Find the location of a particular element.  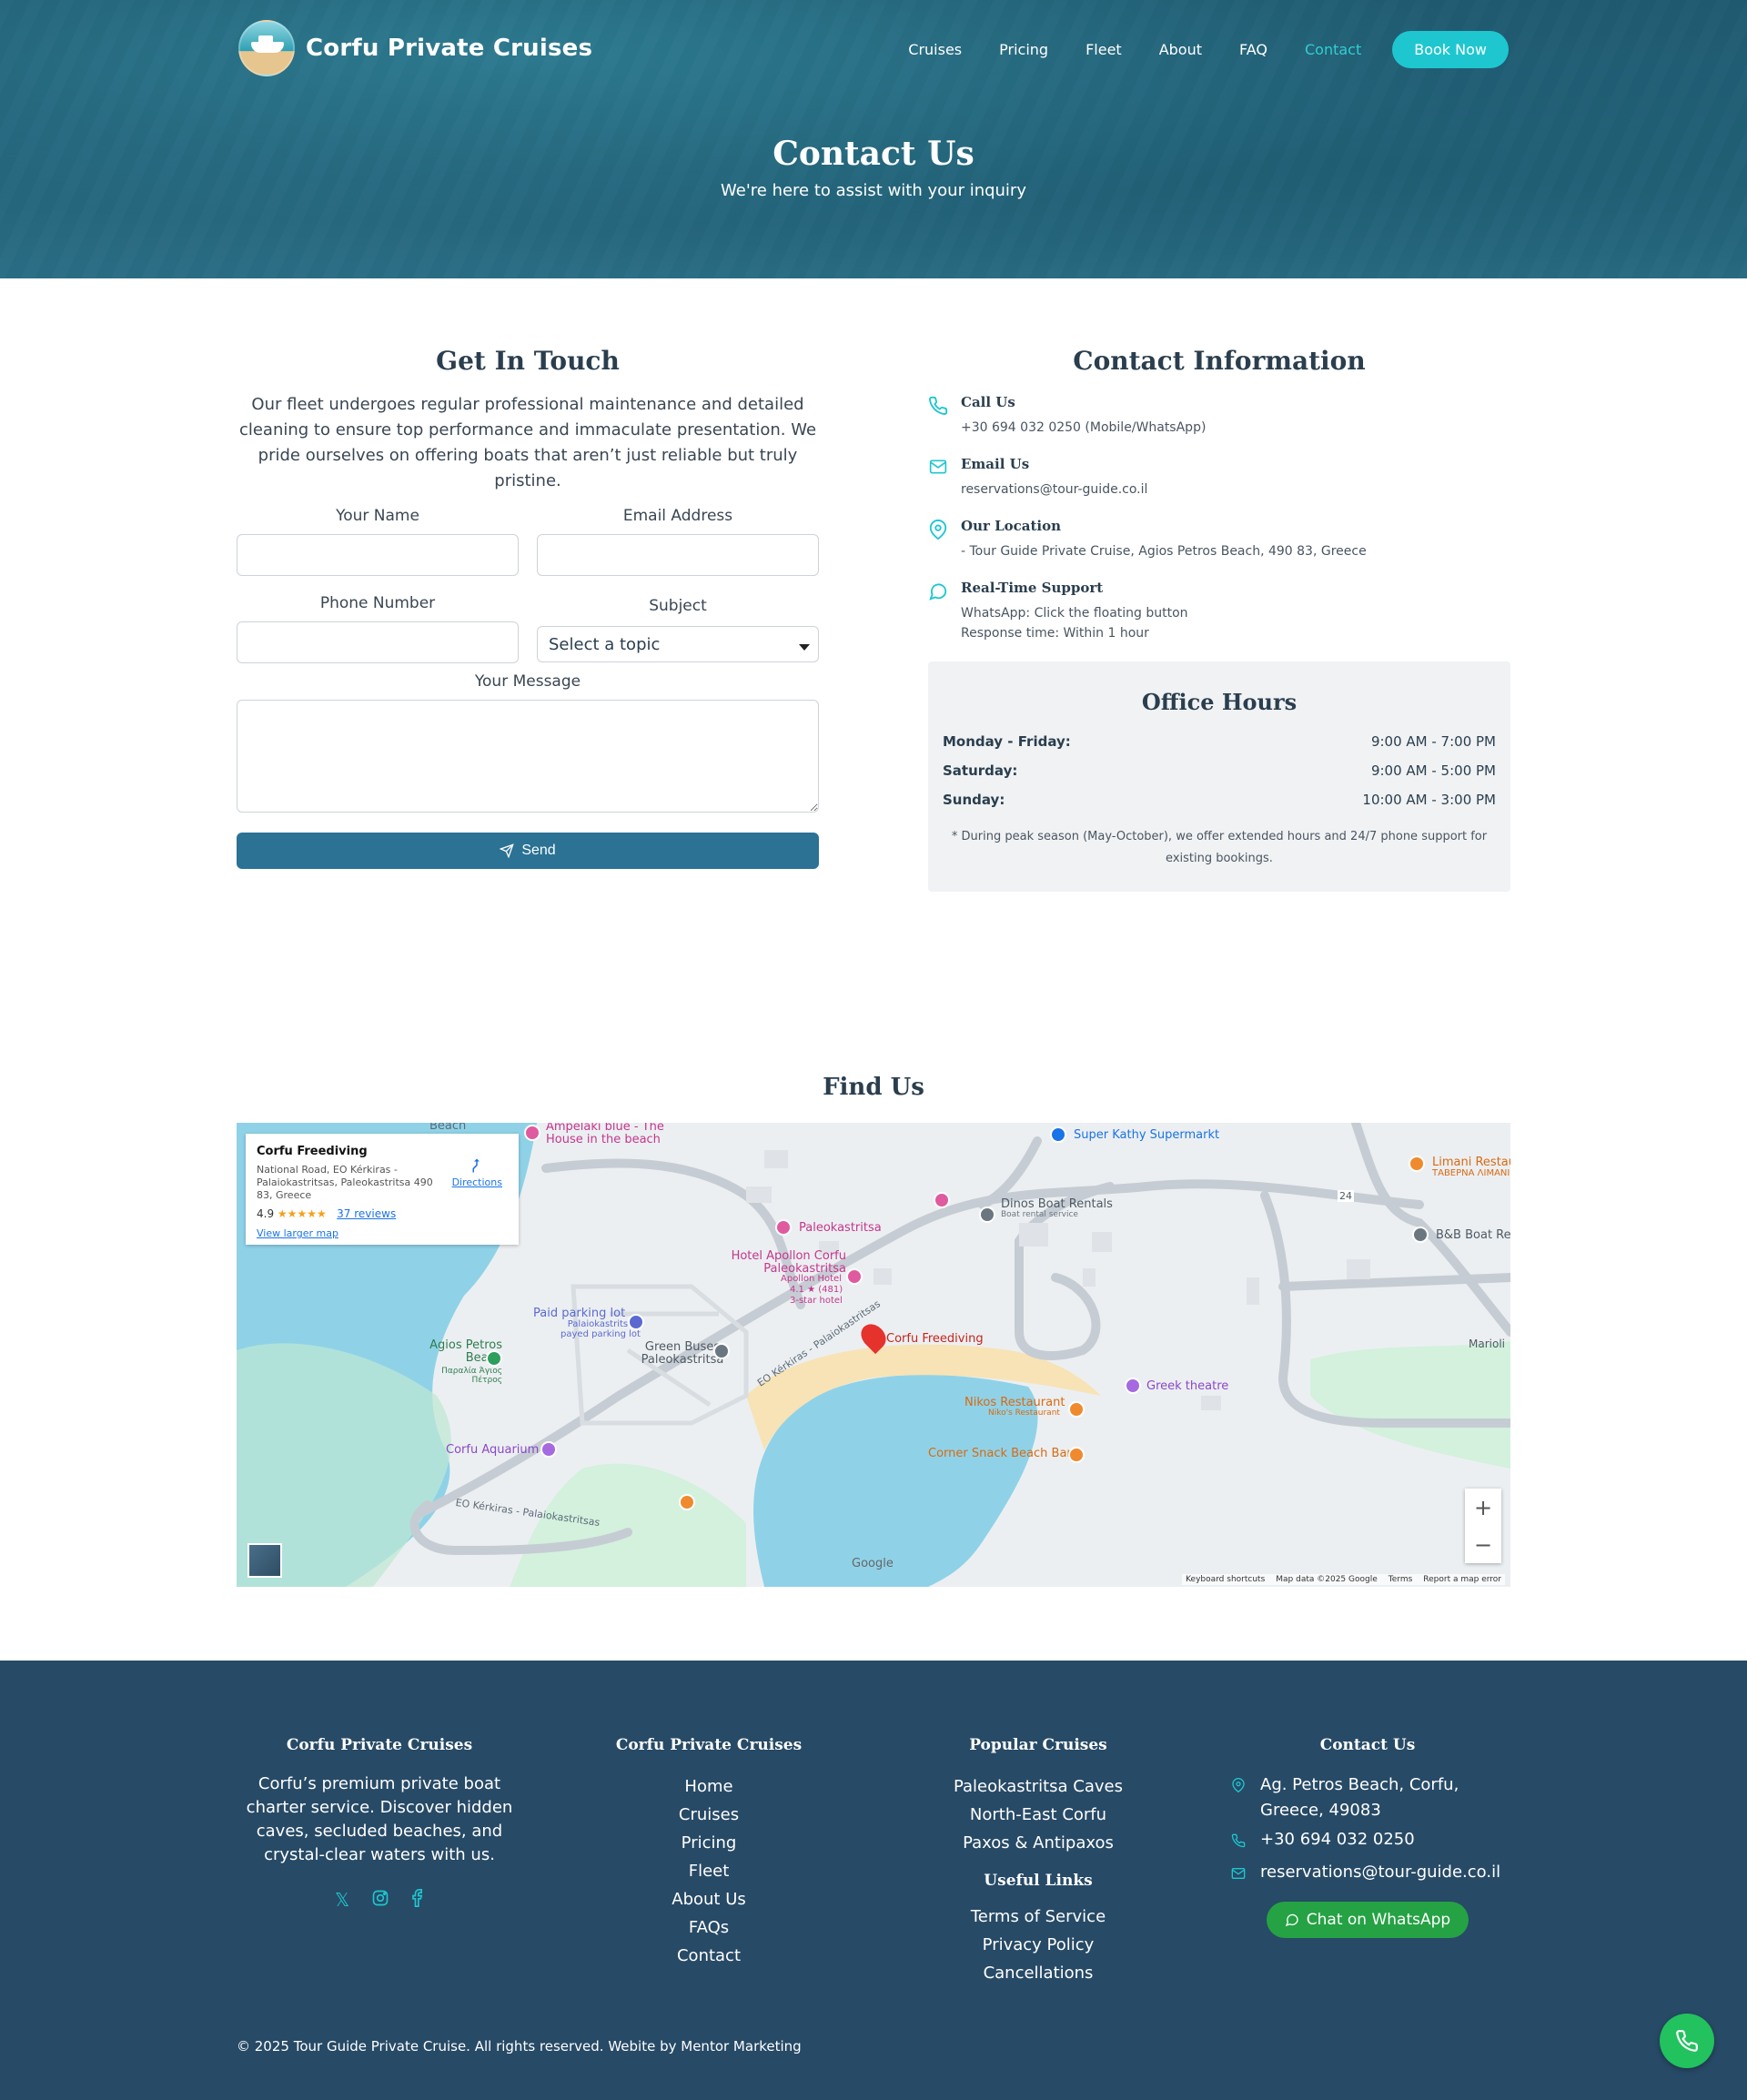

footer-link-cancellations: Cancellations is located at coordinates (1039, 1973).